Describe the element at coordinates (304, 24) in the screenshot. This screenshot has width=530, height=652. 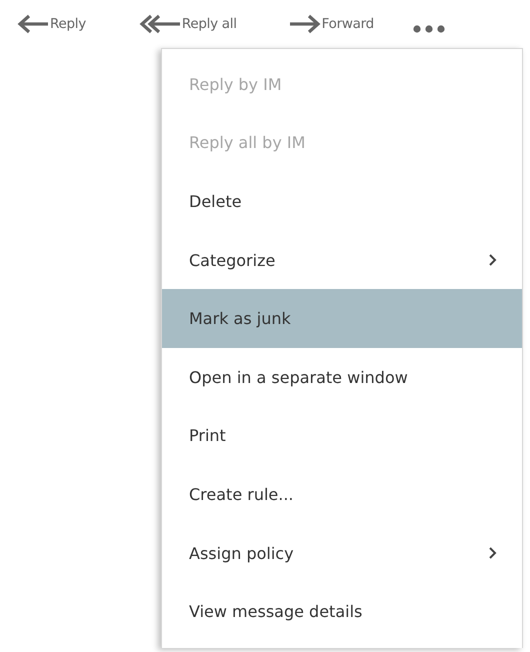
I see `right-arrow-icon` at that location.